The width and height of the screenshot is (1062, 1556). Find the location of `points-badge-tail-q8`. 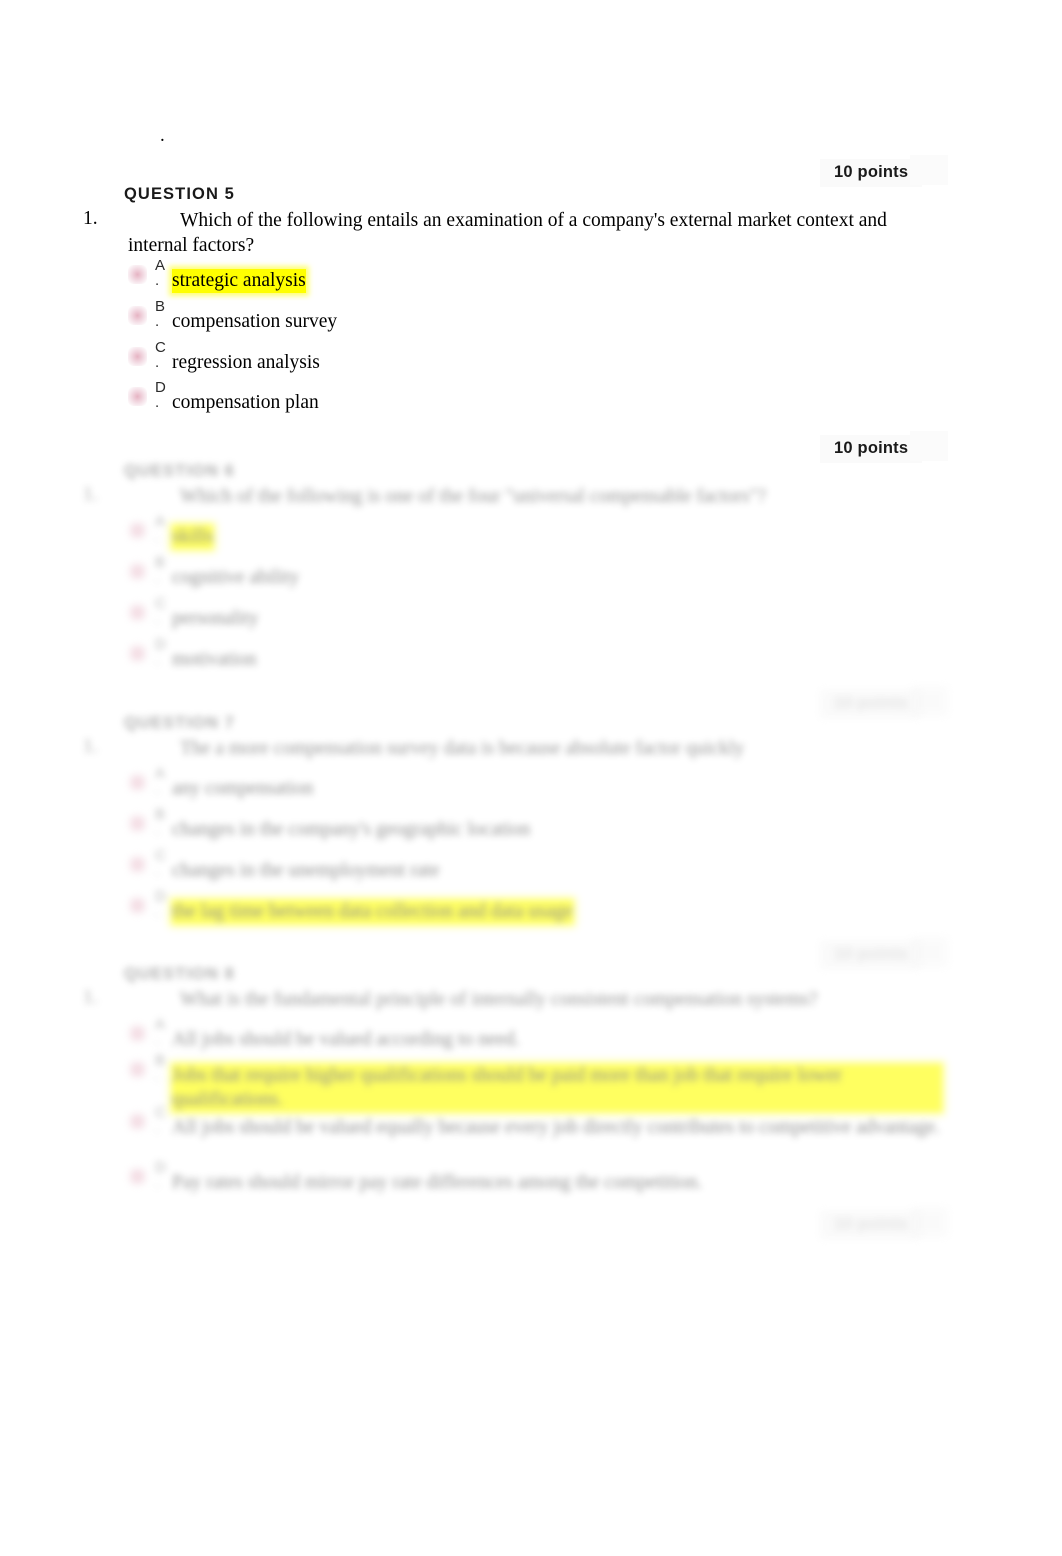

points-badge-tail-q8 is located at coordinates (929, 952).